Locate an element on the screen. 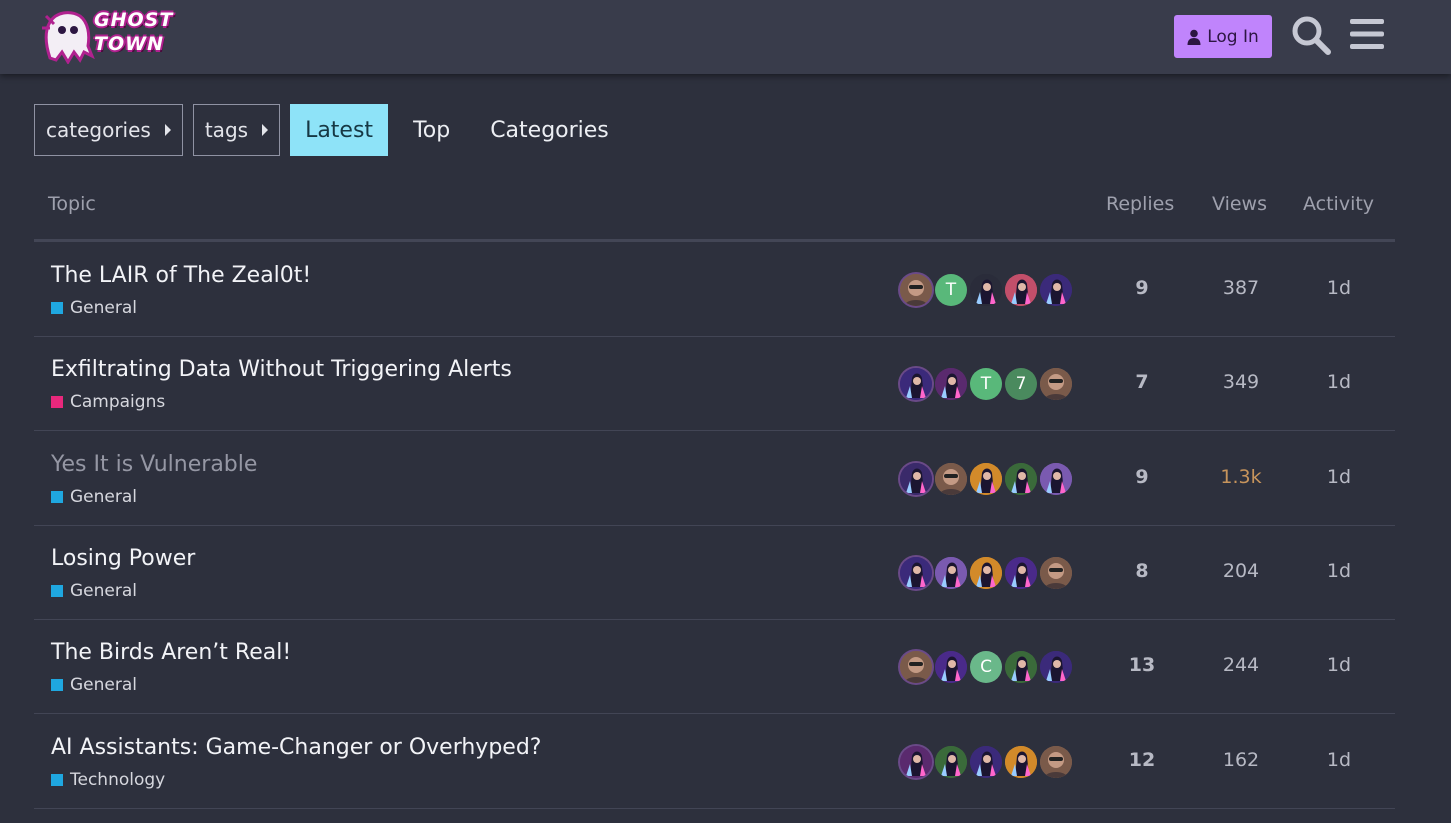 Image resolution: width=1451 pixels, height=823 pixels. tags-dropdown-label: tags is located at coordinates (226, 130).